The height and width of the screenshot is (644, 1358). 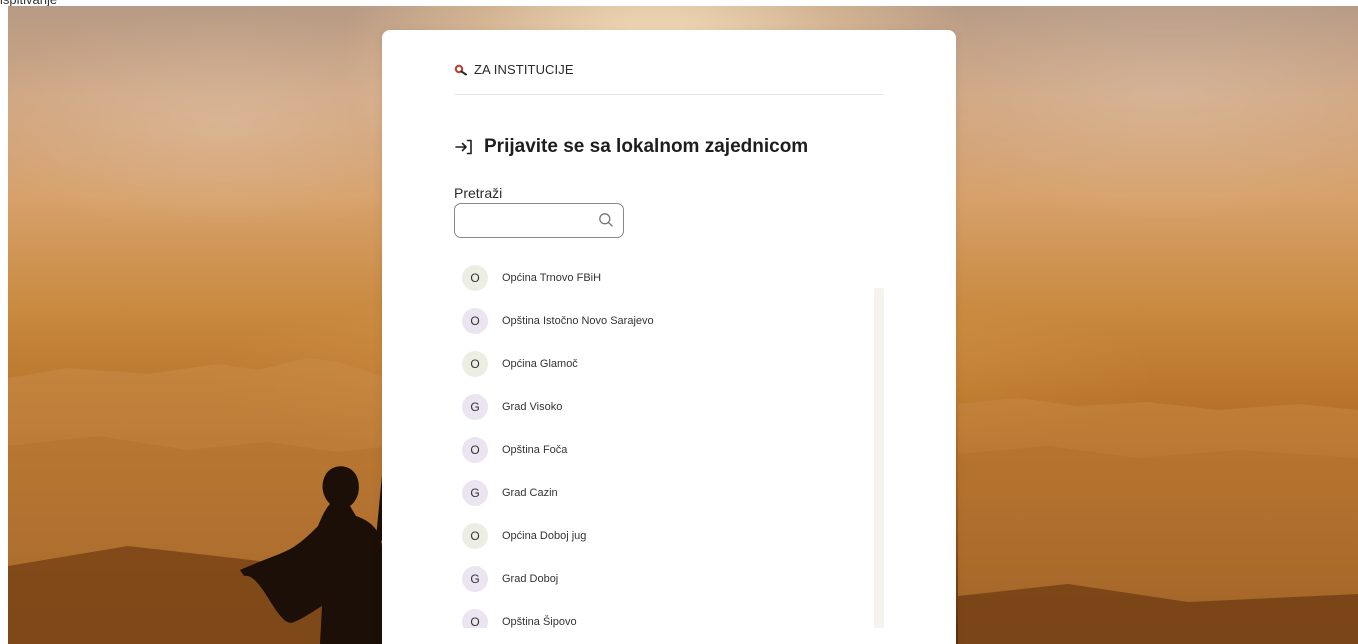 What do you see at coordinates (879, 458) in the screenshot?
I see `list-scrollbar` at bounding box center [879, 458].